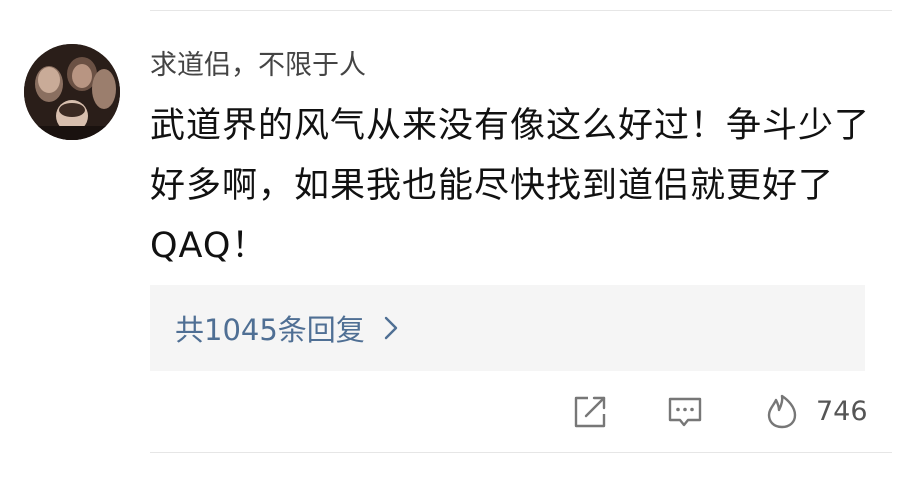 The image size is (900, 491). What do you see at coordinates (391, 328) in the screenshot?
I see `chevron-right-icon` at bounding box center [391, 328].